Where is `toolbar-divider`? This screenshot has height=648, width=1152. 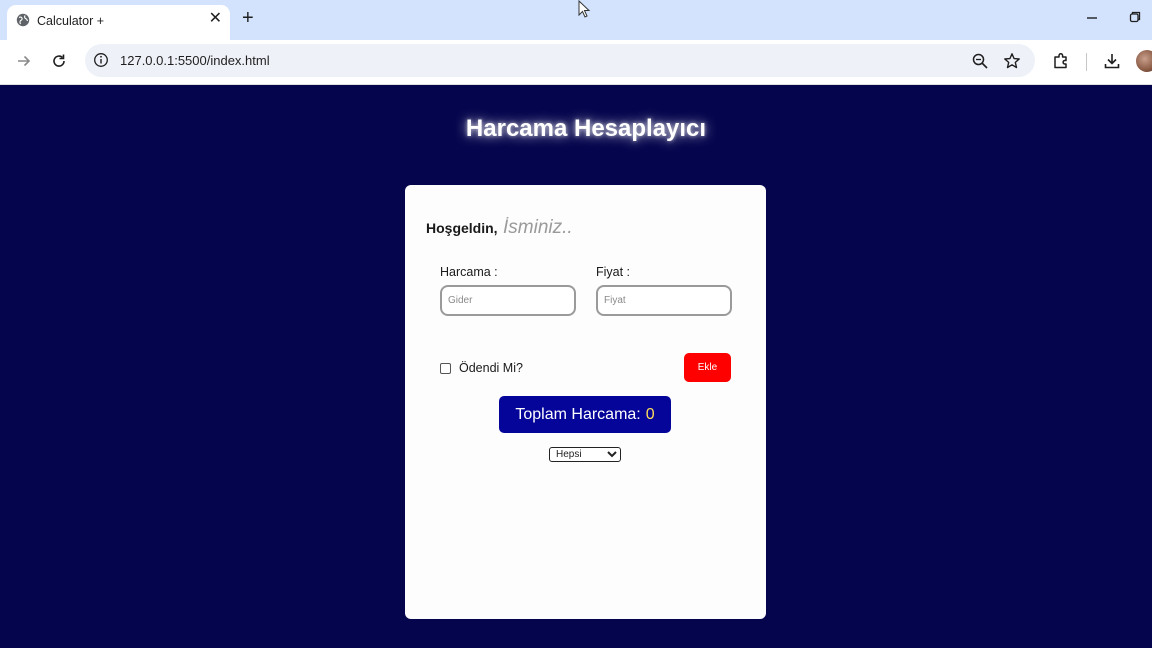 toolbar-divider is located at coordinates (1086, 62).